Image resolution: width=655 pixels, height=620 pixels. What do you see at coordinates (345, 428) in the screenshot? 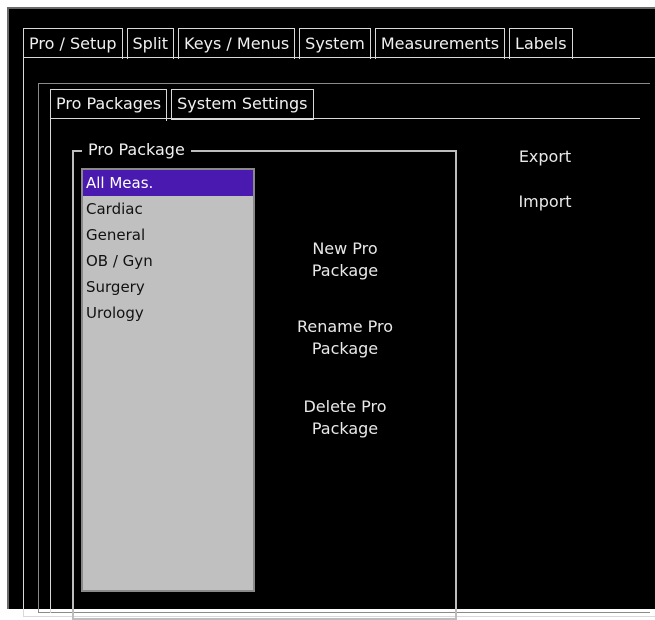
I see `delete-button-line2: Package` at bounding box center [345, 428].